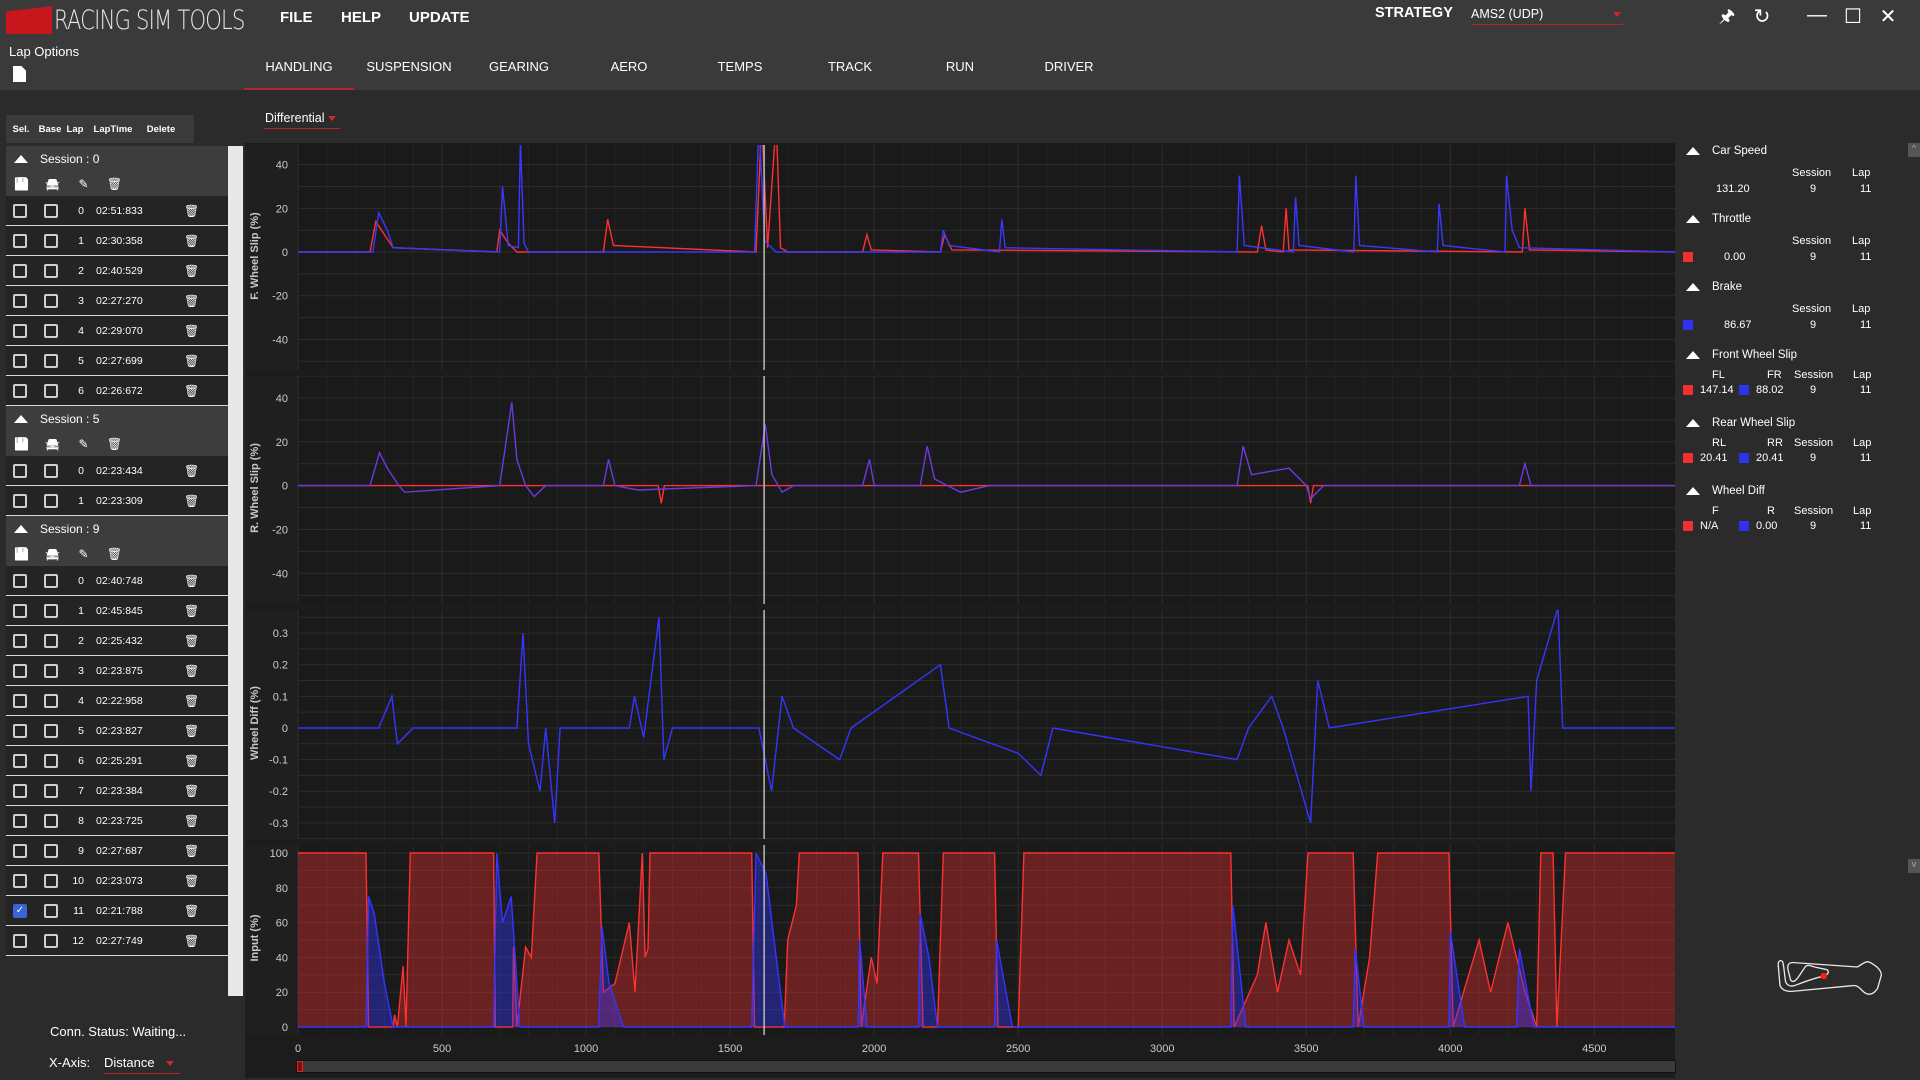  What do you see at coordinates (117, 471) in the screenshot?
I see `lap-row: 0 02:23:434 🗑` at bounding box center [117, 471].